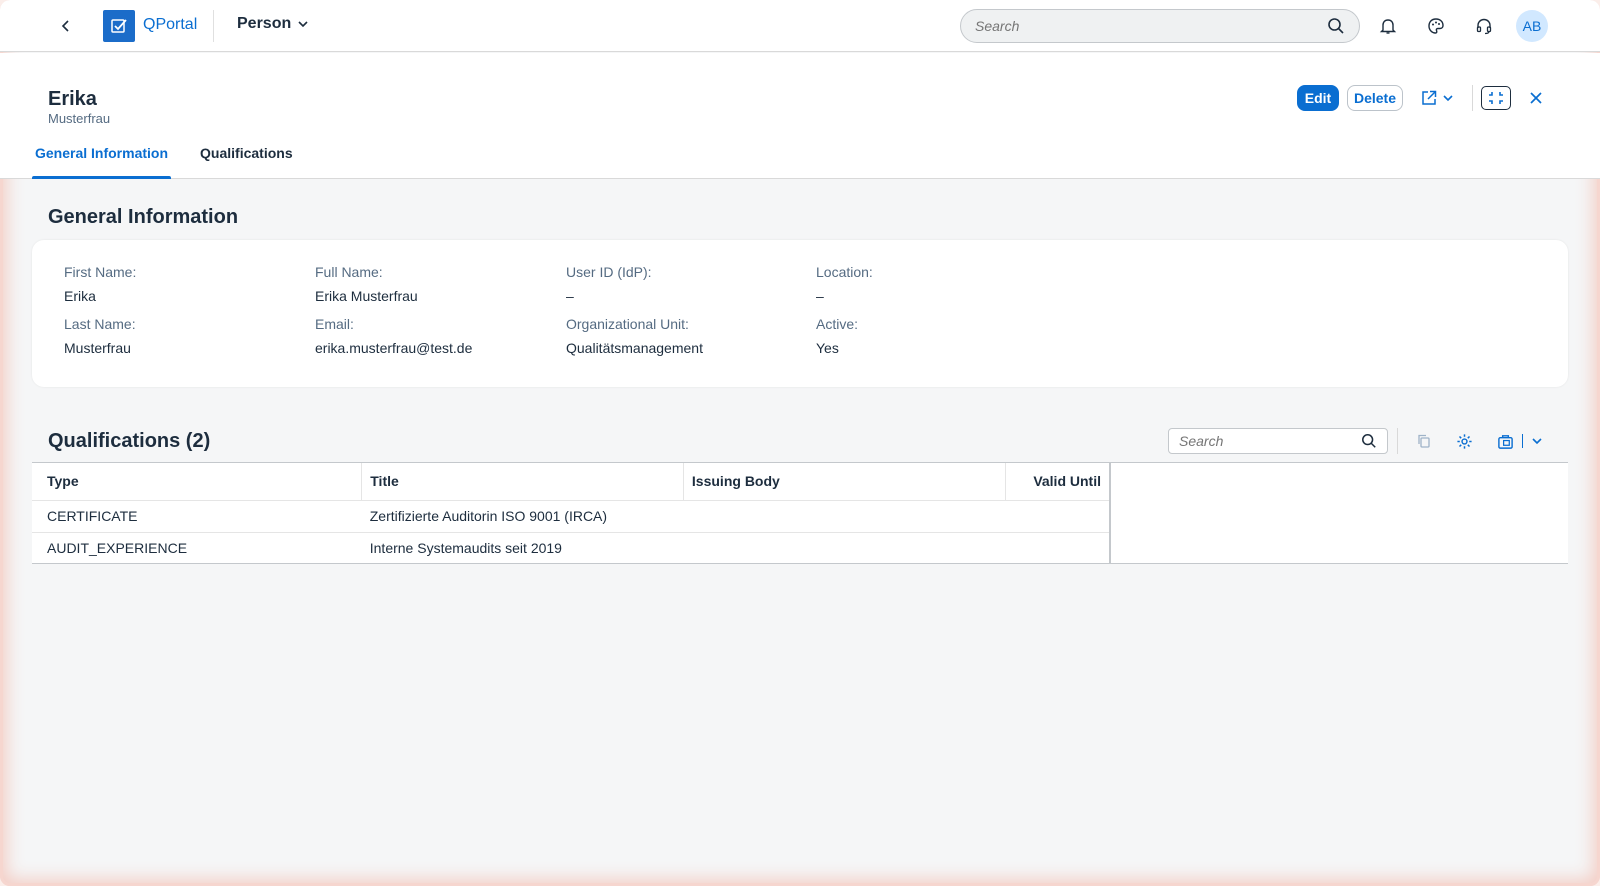  I want to click on cell-title: Interne Systemaudits seit 2019, so click(465, 548).